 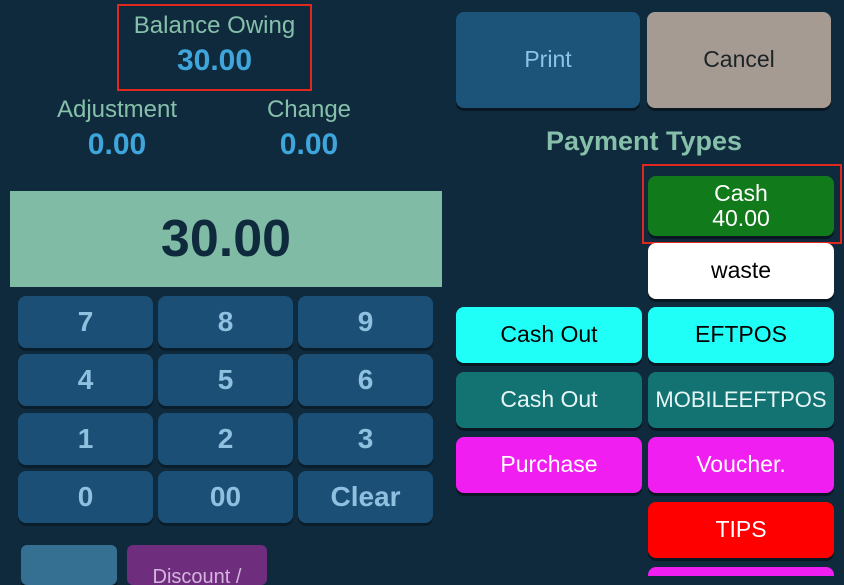 What do you see at coordinates (741, 400) in the screenshot?
I see `mobile-eftpos-payment-button: MOBILEEFTPOS` at bounding box center [741, 400].